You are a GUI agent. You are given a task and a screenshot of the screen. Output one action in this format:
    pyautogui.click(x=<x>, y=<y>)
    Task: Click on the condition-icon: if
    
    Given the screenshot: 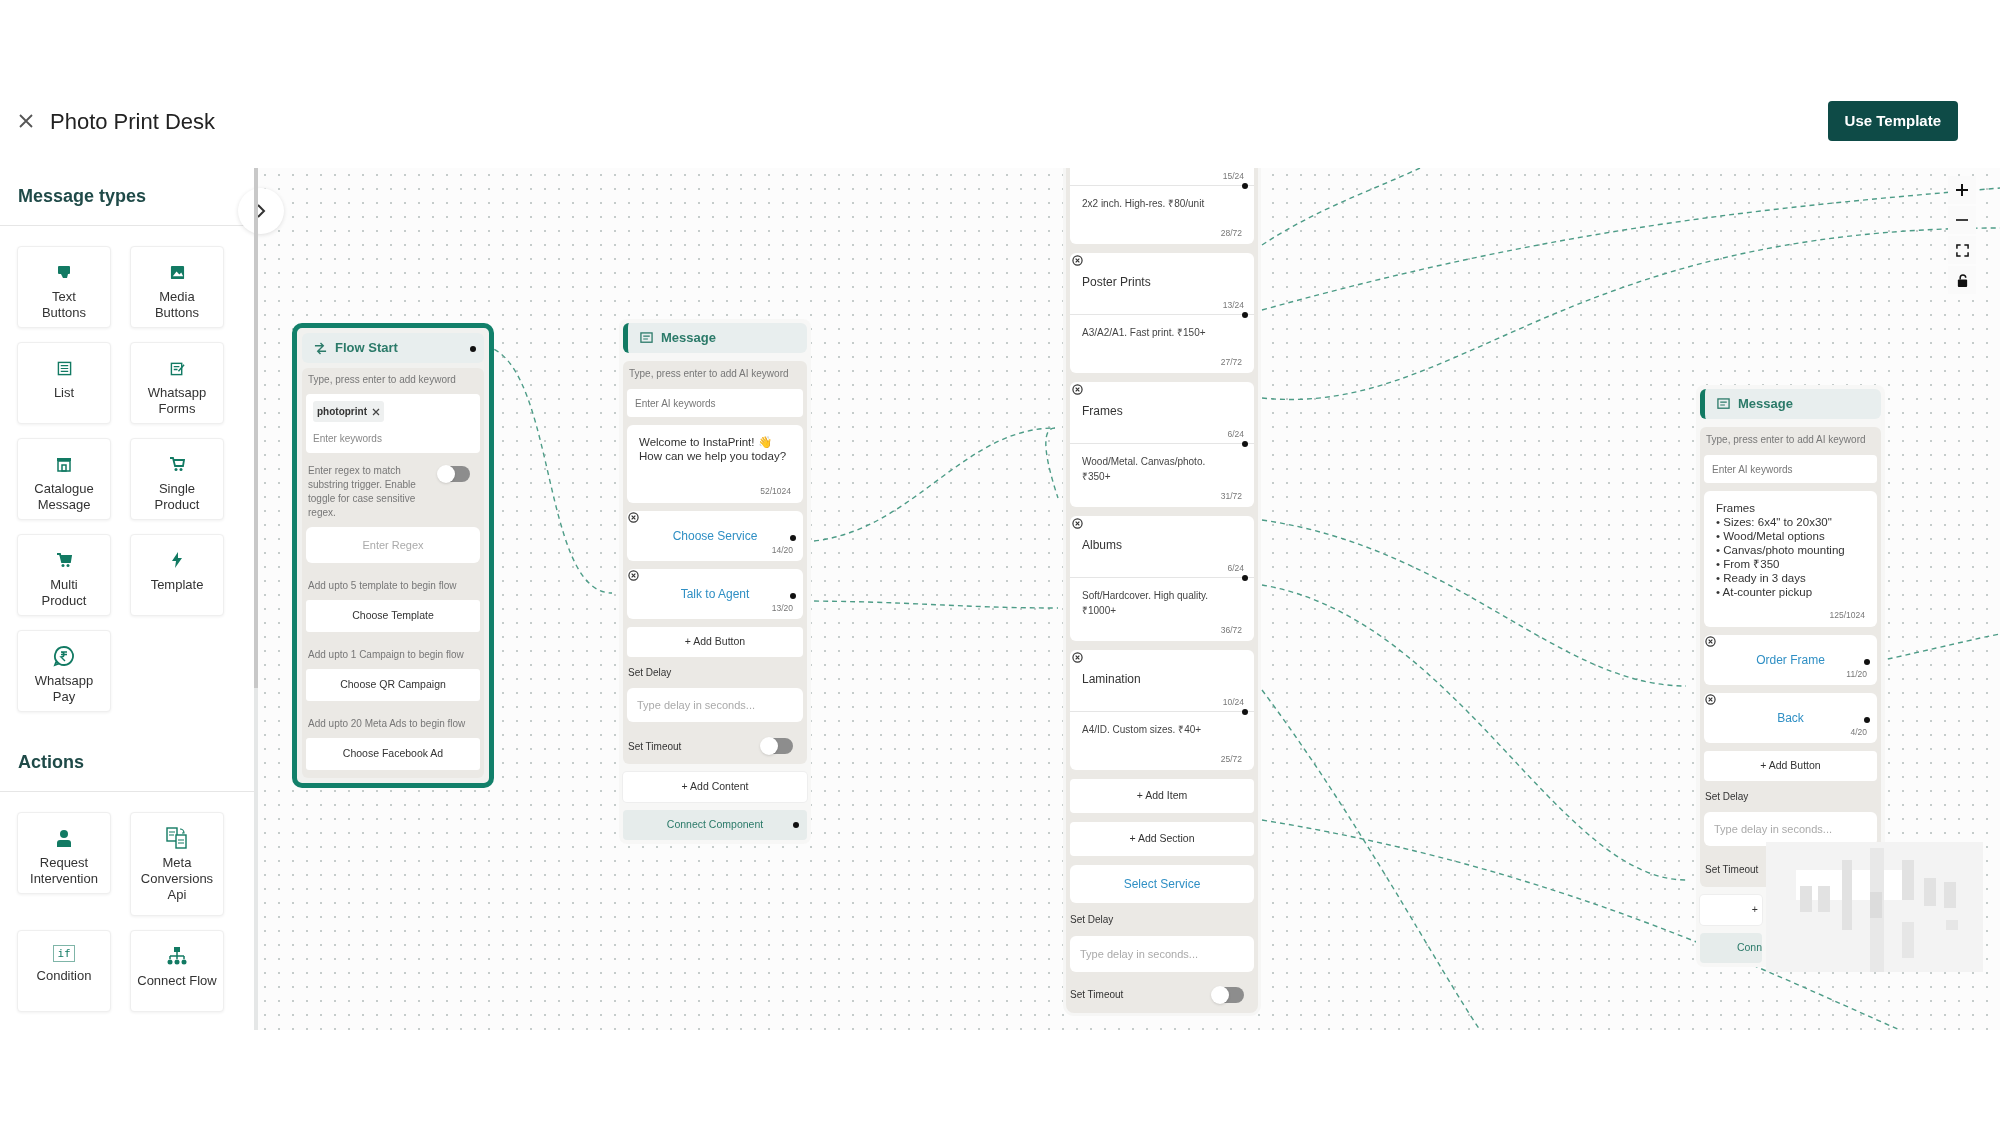 What is the action you would take?
    pyautogui.click(x=64, y=953)
    